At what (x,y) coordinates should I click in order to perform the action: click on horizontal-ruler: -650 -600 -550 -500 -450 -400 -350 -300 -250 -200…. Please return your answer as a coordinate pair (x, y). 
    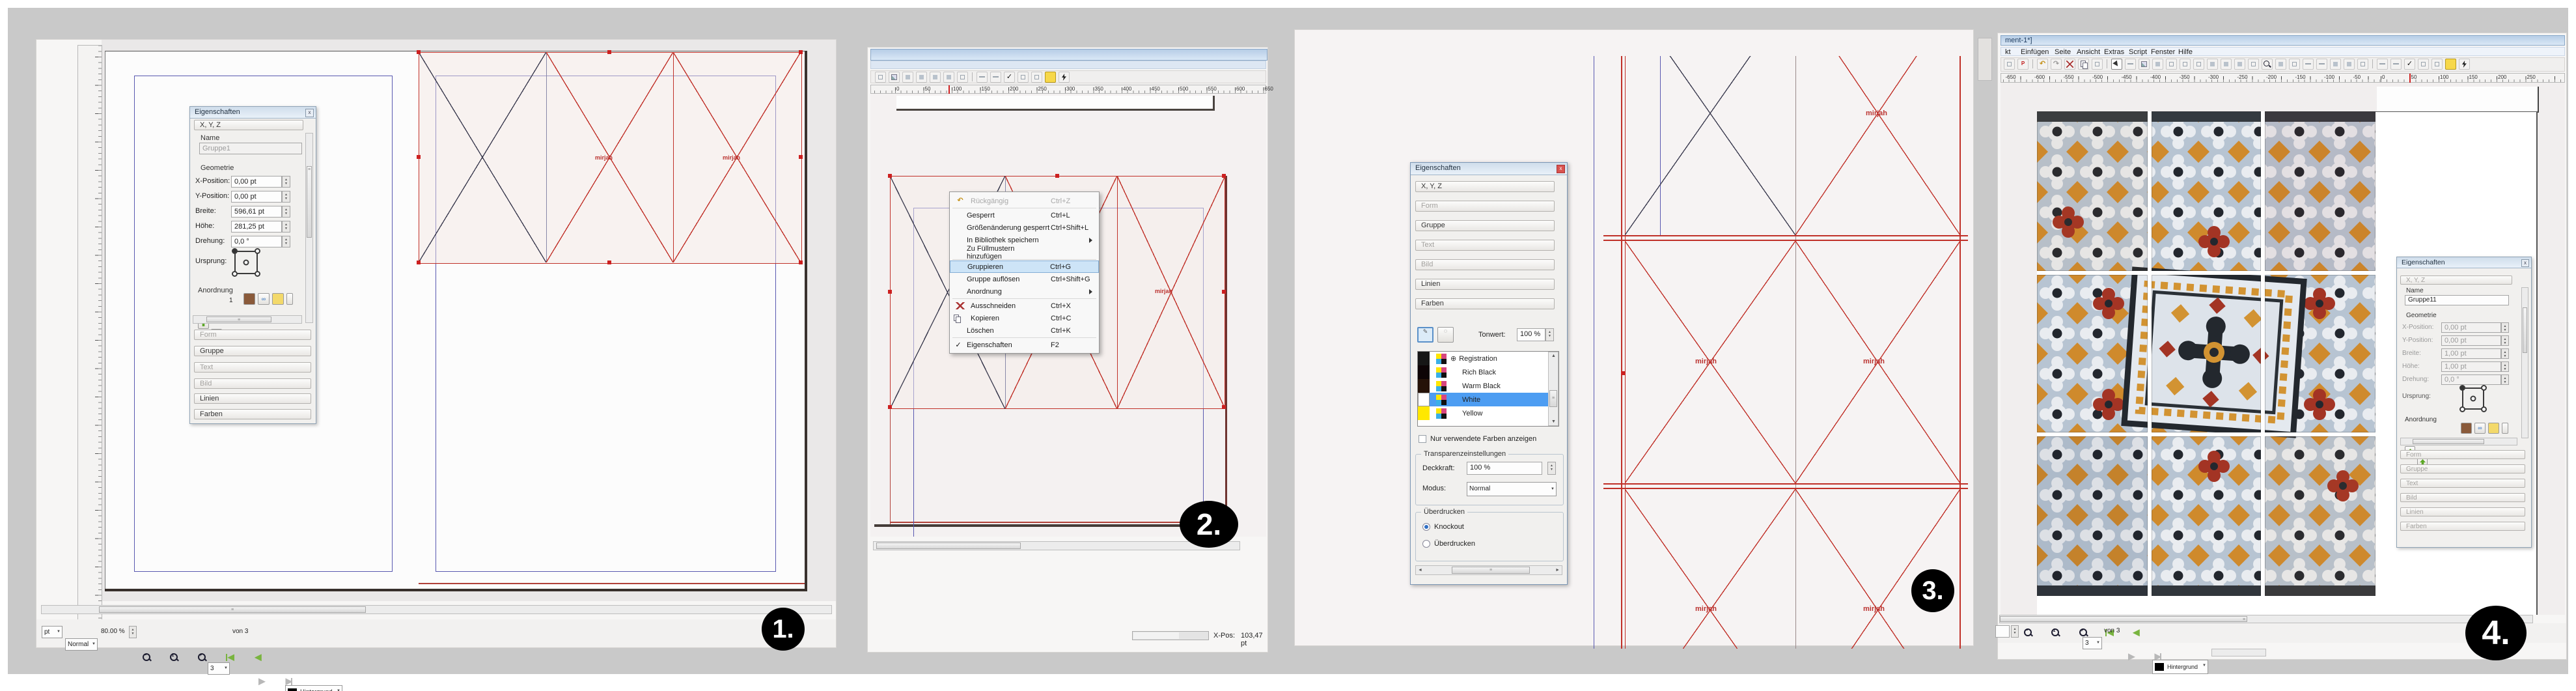
    Looking at the image, I should click on (2283, 78).